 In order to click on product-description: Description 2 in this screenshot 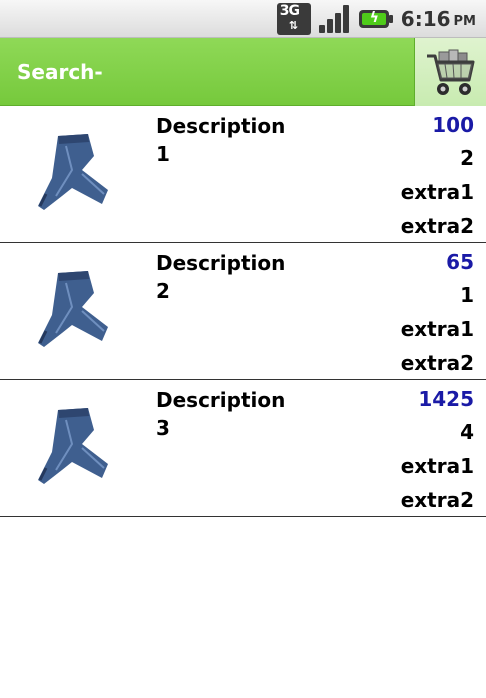, I will do `click(231, 277)`.